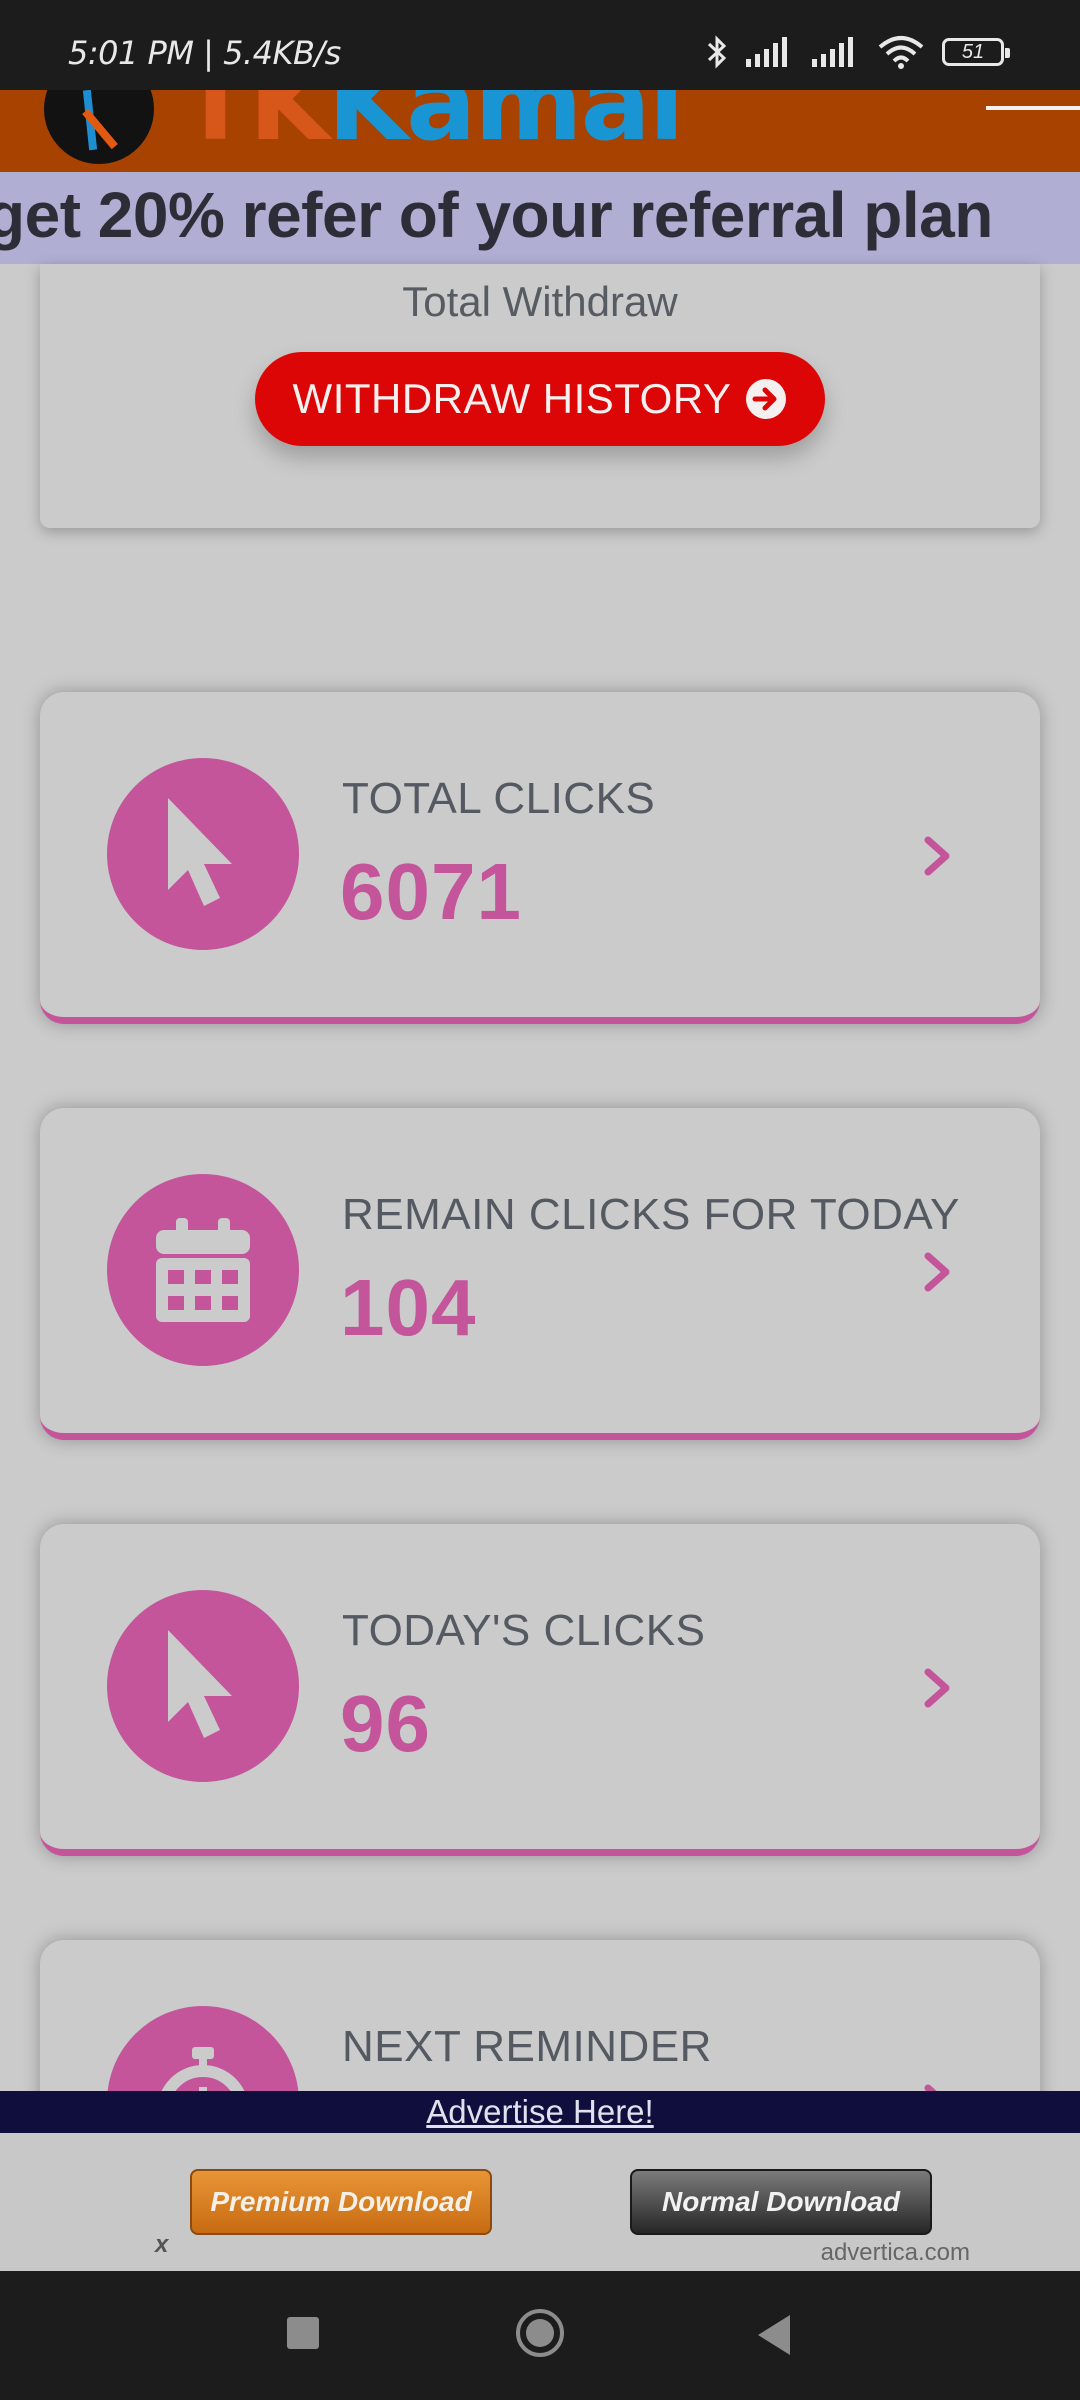 The image size is (1080, 2400). Describe the element at coordinates (506, 127) in the screenshot. I see `logo-text-kamal: Kamal` at that location.